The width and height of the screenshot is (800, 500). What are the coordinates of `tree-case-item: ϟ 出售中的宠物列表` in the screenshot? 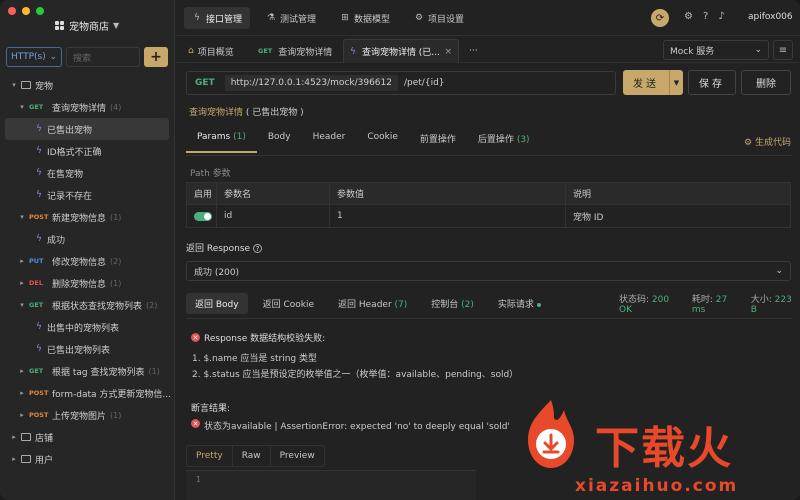 It's located at (87, 327).